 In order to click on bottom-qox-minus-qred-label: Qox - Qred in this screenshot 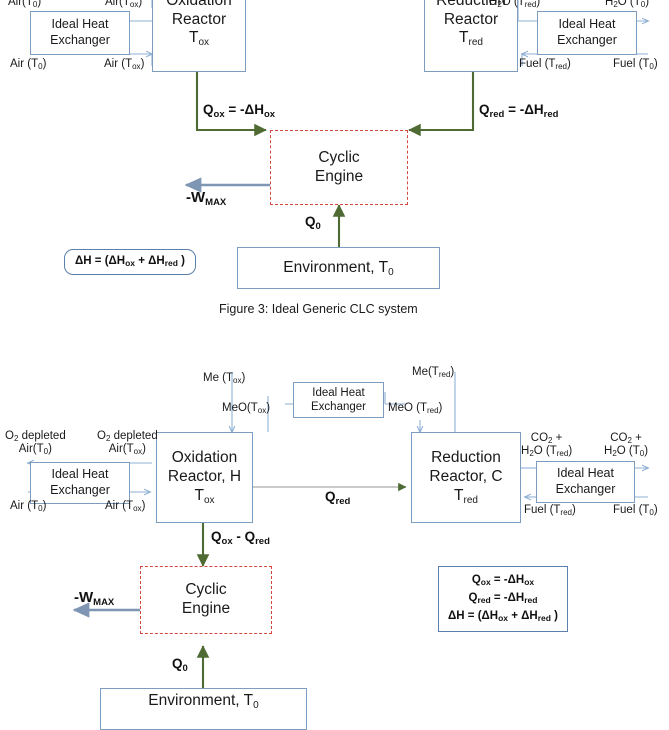, I will do `click(240, 538)`.